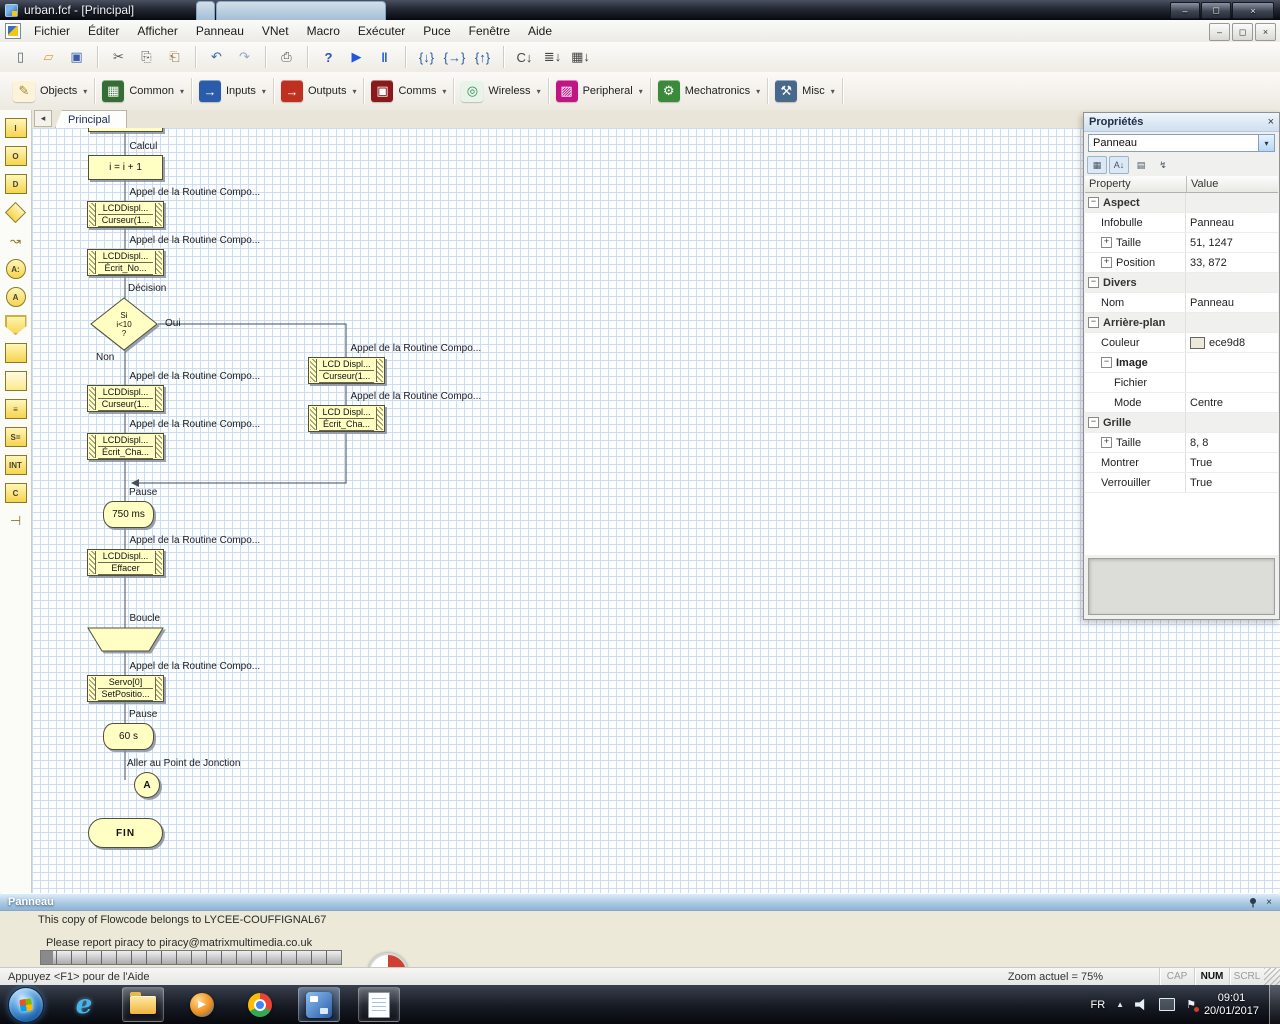  I want to click on properties-panel-titlebar: Propriétés ×, so click(1181, 122).